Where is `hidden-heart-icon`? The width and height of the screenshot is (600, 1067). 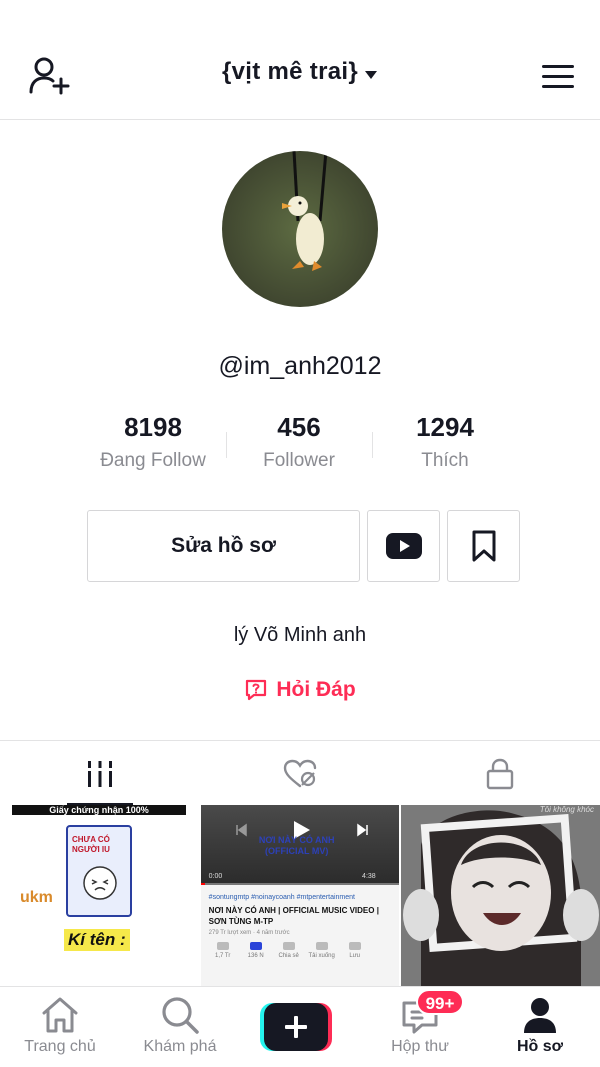
hidden-heart-icon is located at coordinates (300, 773).